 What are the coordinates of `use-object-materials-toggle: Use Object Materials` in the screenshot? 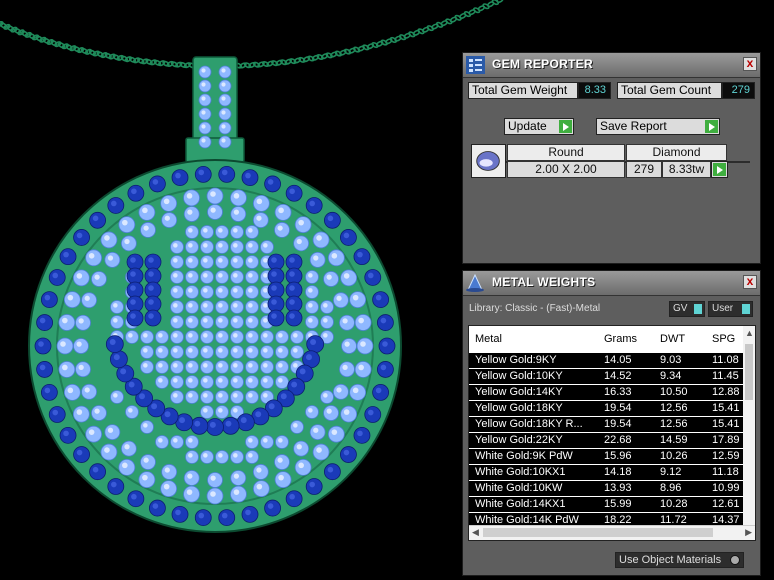 It's located at (679, 560).